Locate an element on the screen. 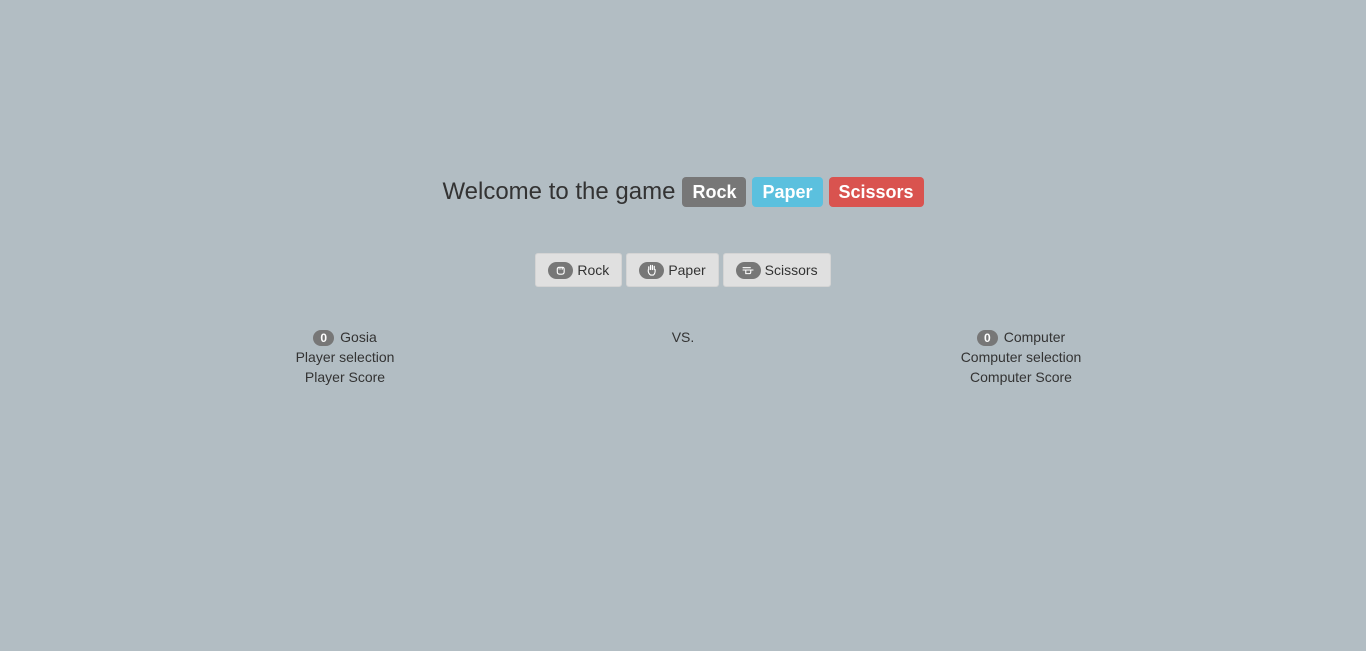 Image resolution: width=1366 pixels, height=651 pixels. paper-button-label: Paper is located at coordinates (687, 270).